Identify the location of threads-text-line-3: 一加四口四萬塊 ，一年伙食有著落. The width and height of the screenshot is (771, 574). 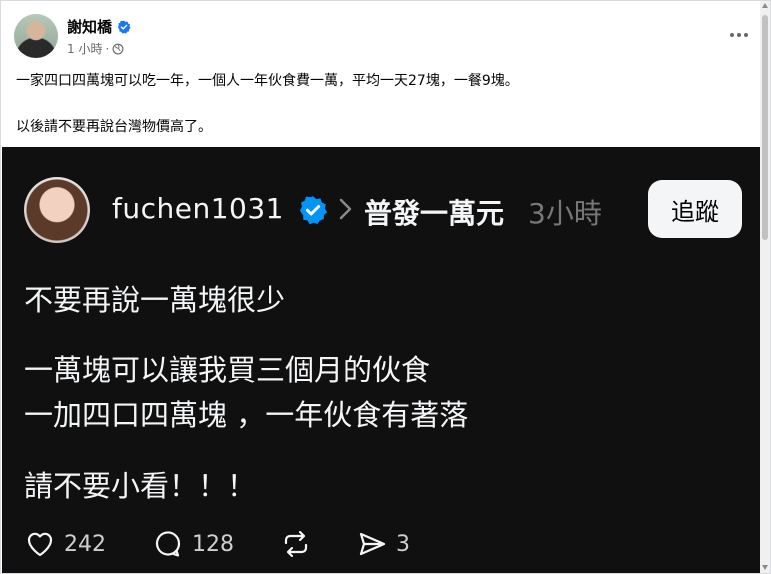
(246, 415).